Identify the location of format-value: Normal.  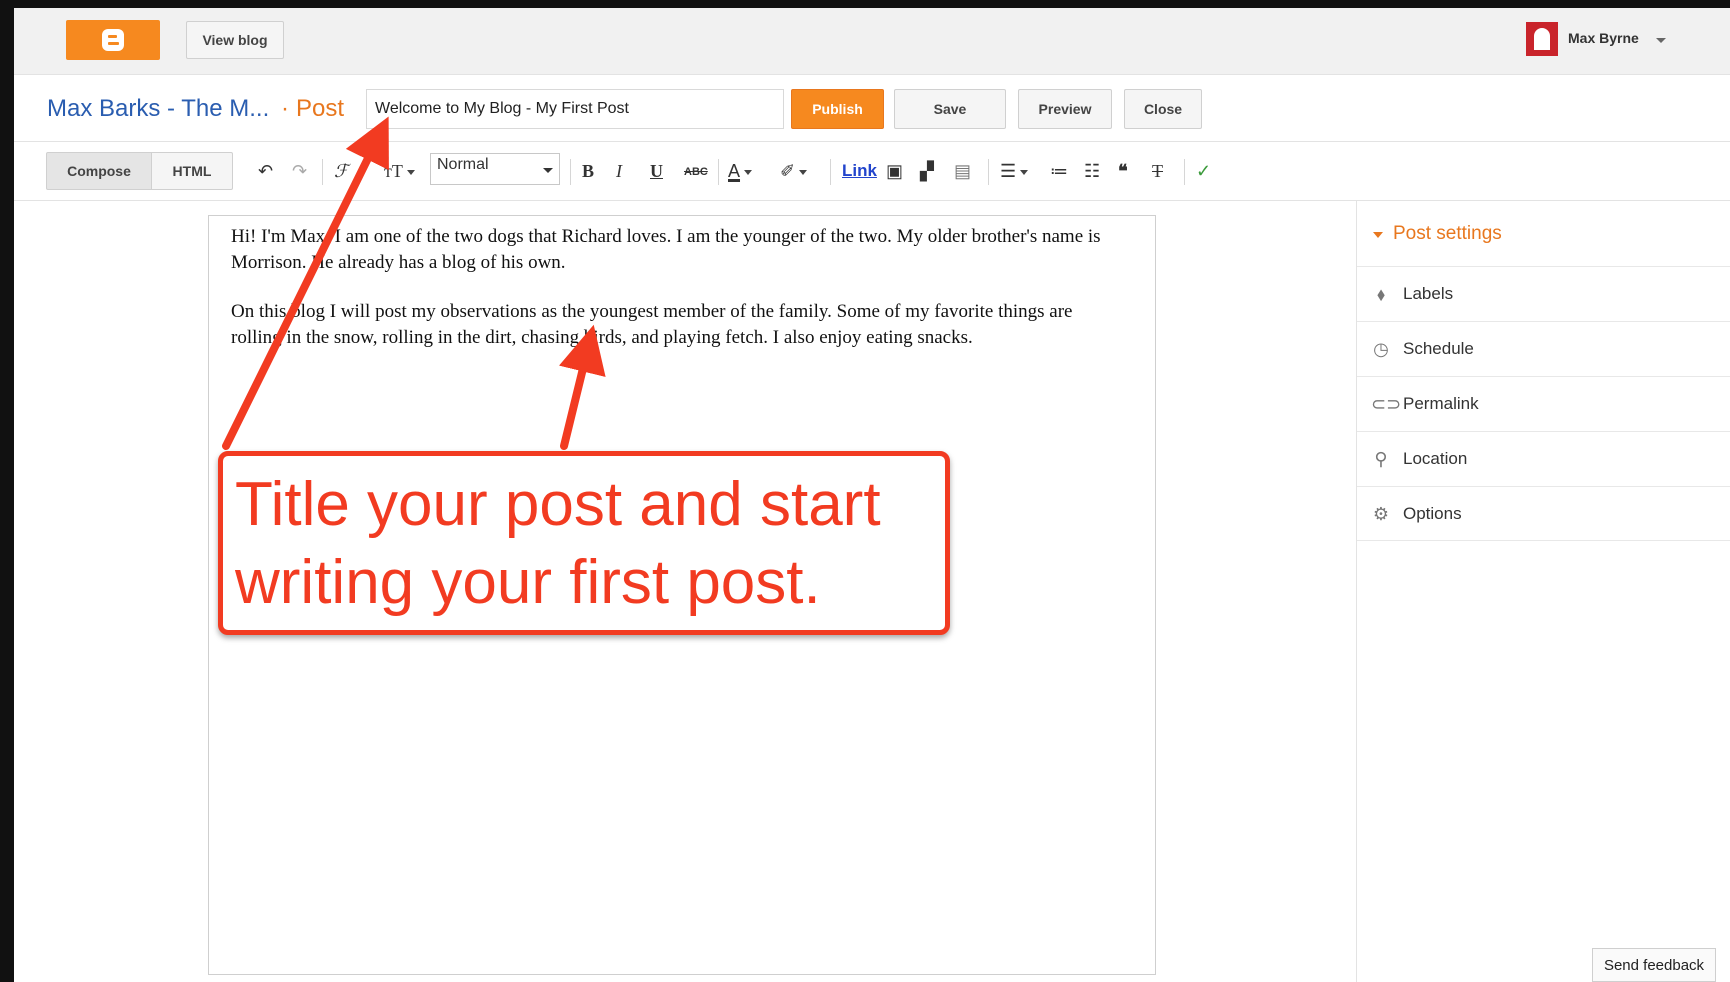
(463, 164).